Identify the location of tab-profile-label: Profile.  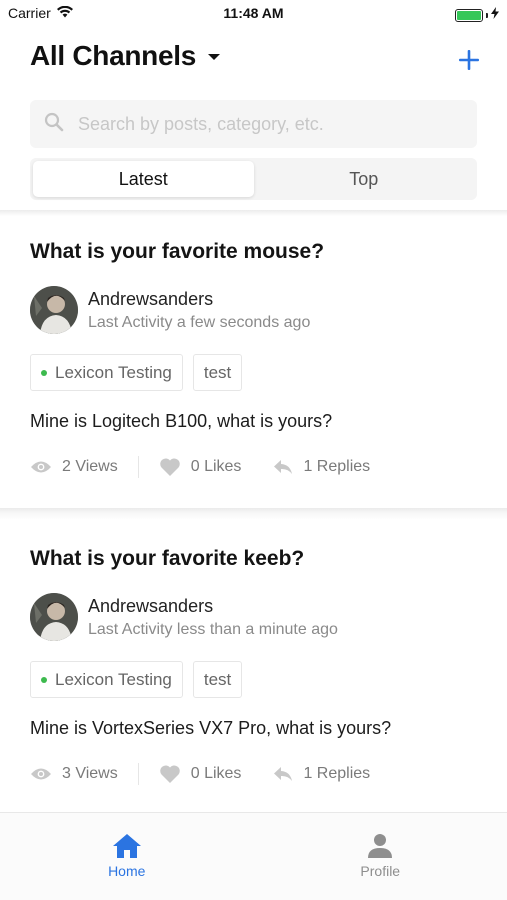
(380, 871).